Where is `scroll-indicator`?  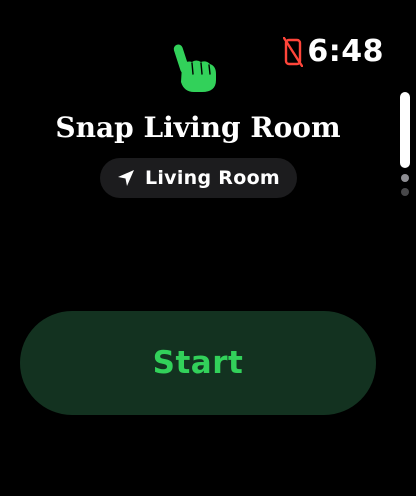 scroll-indicator is located at coordinates (405, 144).